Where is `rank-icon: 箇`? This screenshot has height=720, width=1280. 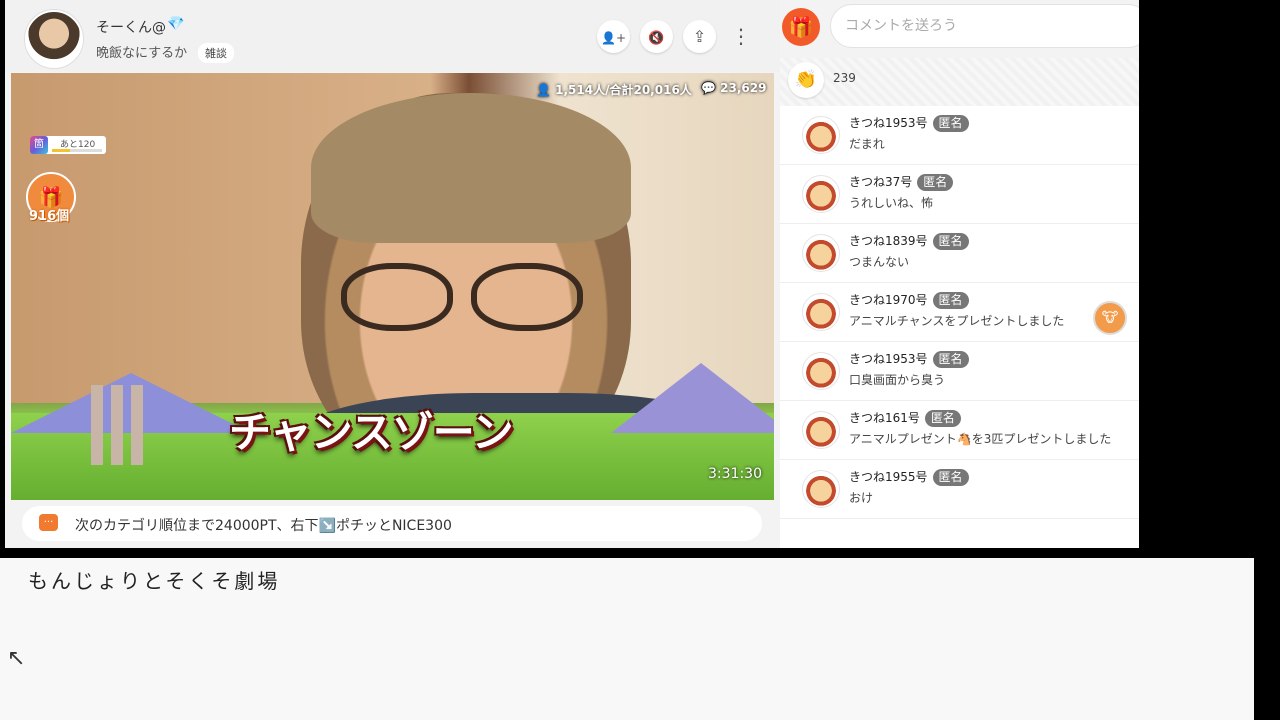 rank-icon: 箇 is located at coordinates (39, 145).